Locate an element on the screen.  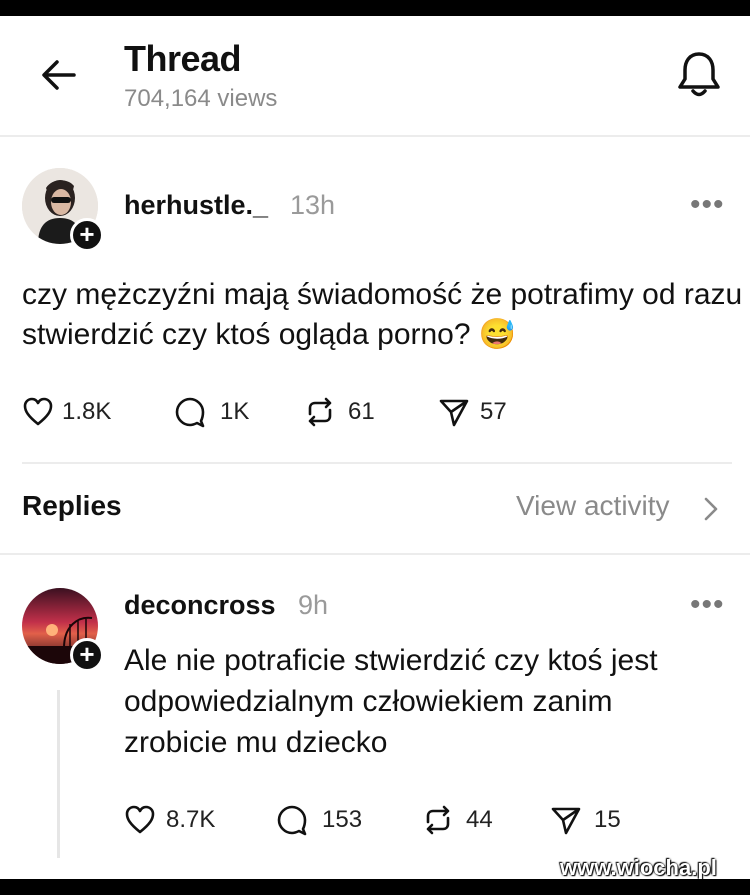
comment-count: 1K is located at coordinates (235, 411).